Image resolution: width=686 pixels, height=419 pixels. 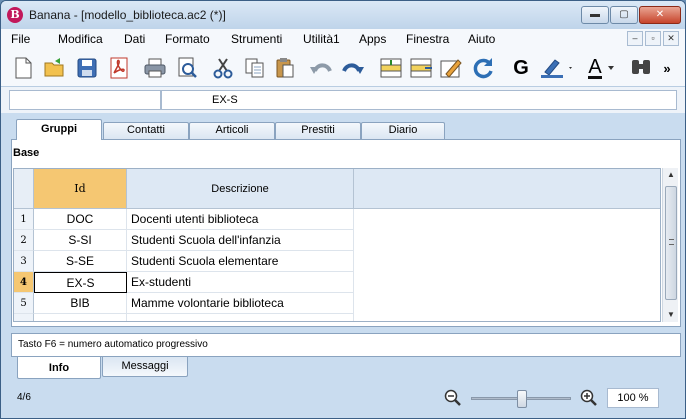 What do you see at coordinates (660, 15) in the screenshot?
I see `close-button: ✕` at bounding box center [660, 15].